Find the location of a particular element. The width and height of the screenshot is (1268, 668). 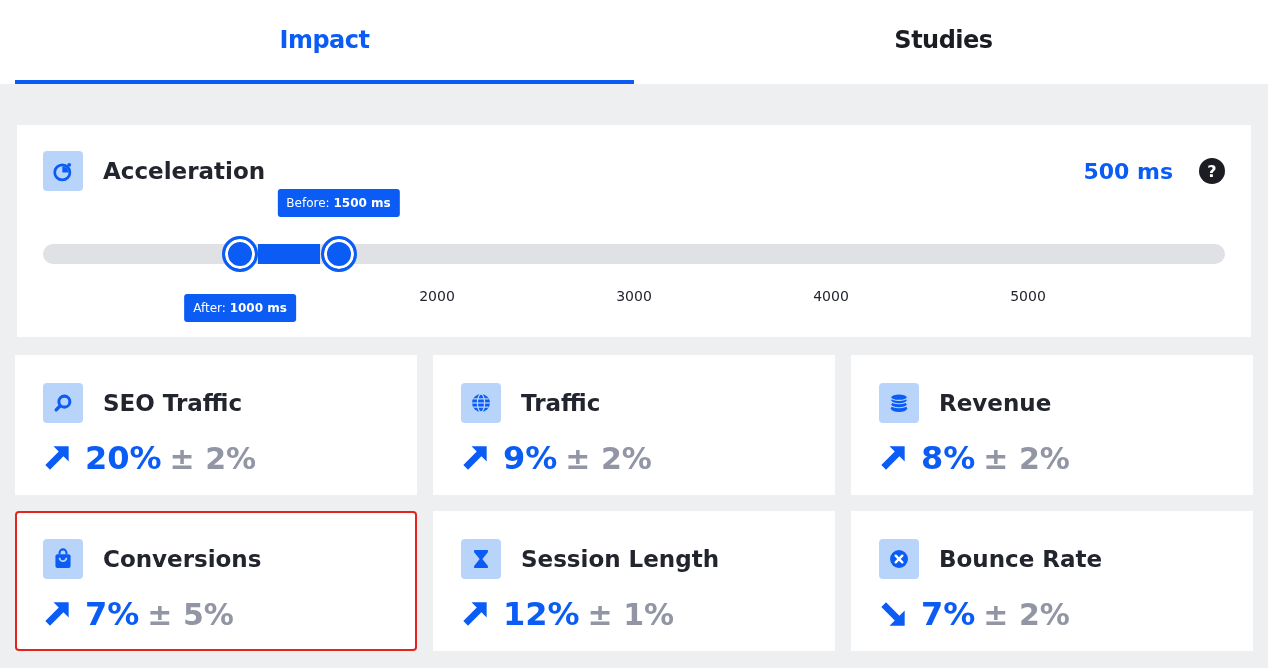

tick-label: 5000 is located at coordinates (1028, 296).